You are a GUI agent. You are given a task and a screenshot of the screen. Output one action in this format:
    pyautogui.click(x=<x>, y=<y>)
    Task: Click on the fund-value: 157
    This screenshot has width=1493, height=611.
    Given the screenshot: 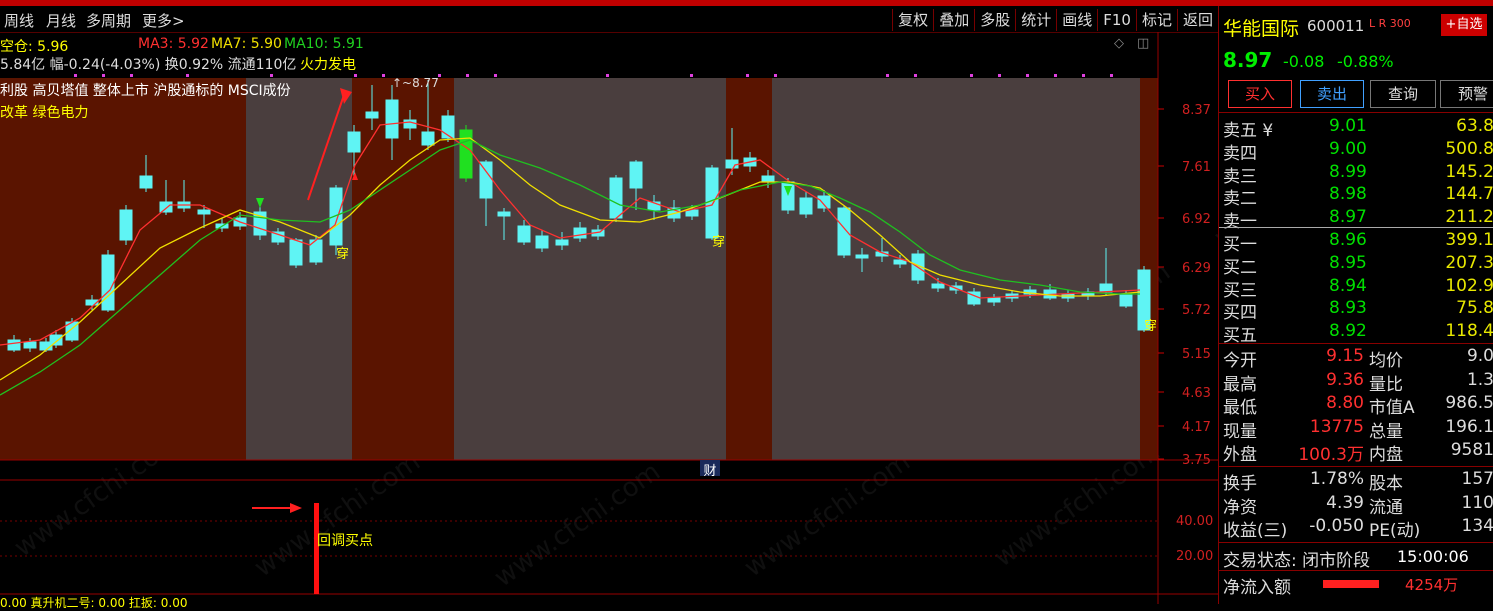 What is the action you would take?
    pyautogui.click(x=1477, y=479)
    